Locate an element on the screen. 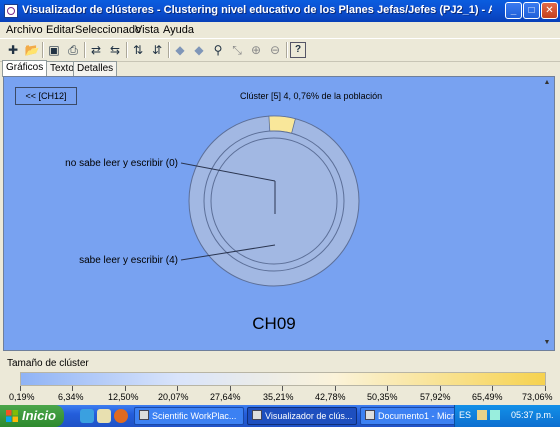 This screenshot has height=427, width=560. swap-icon: ⇆ is located at coordinates (115, 50).